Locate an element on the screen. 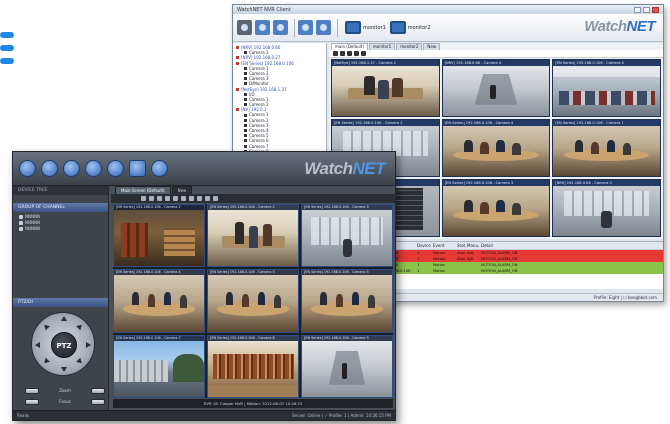 The width and height of the screenshot is (670, 424). dvr-icon is located at coordinates (237, 58).